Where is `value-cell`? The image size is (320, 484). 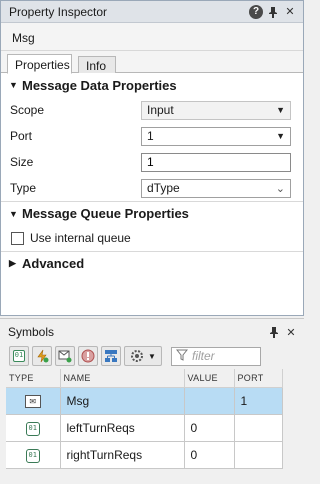 value-cell is located at coordinates (209, 401).